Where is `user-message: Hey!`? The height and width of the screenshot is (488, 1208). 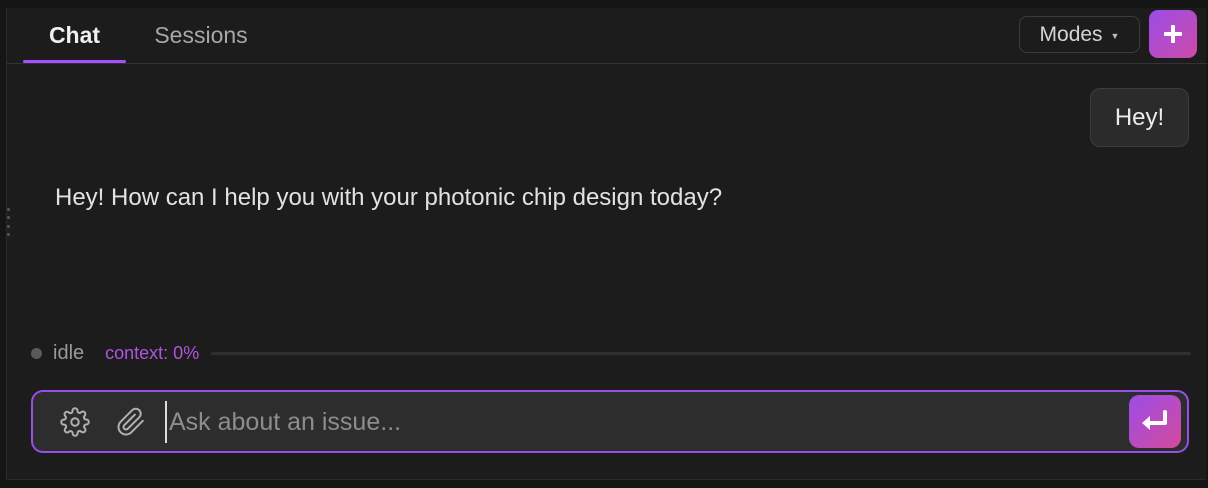 user-message: Hey! is located at coordinates (1139, 117).